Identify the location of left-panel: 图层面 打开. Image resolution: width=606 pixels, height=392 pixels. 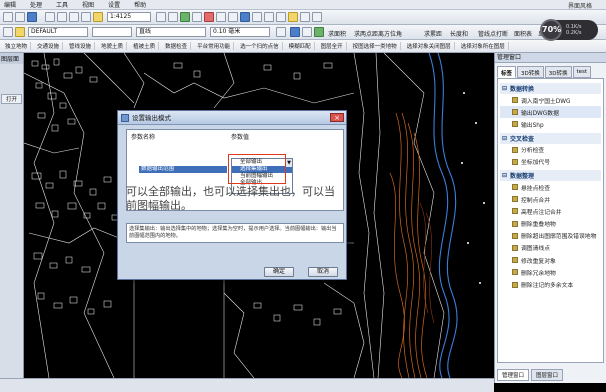
(12, 215).